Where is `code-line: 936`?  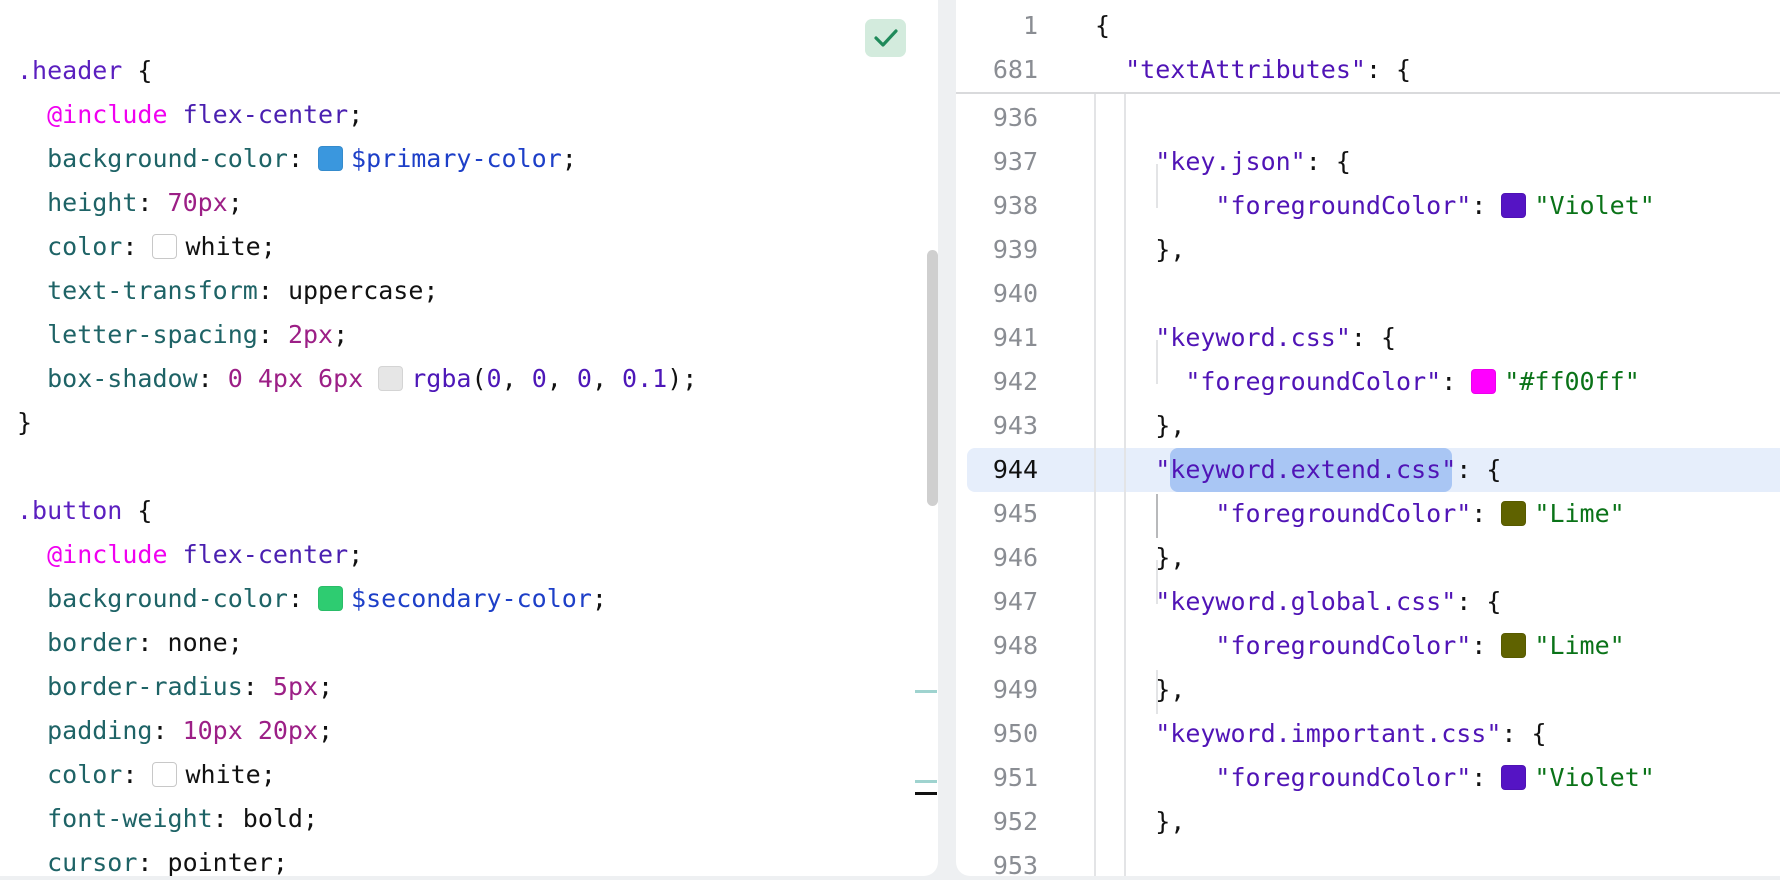
code-line: 936 is located at coordinates (1368, 118).